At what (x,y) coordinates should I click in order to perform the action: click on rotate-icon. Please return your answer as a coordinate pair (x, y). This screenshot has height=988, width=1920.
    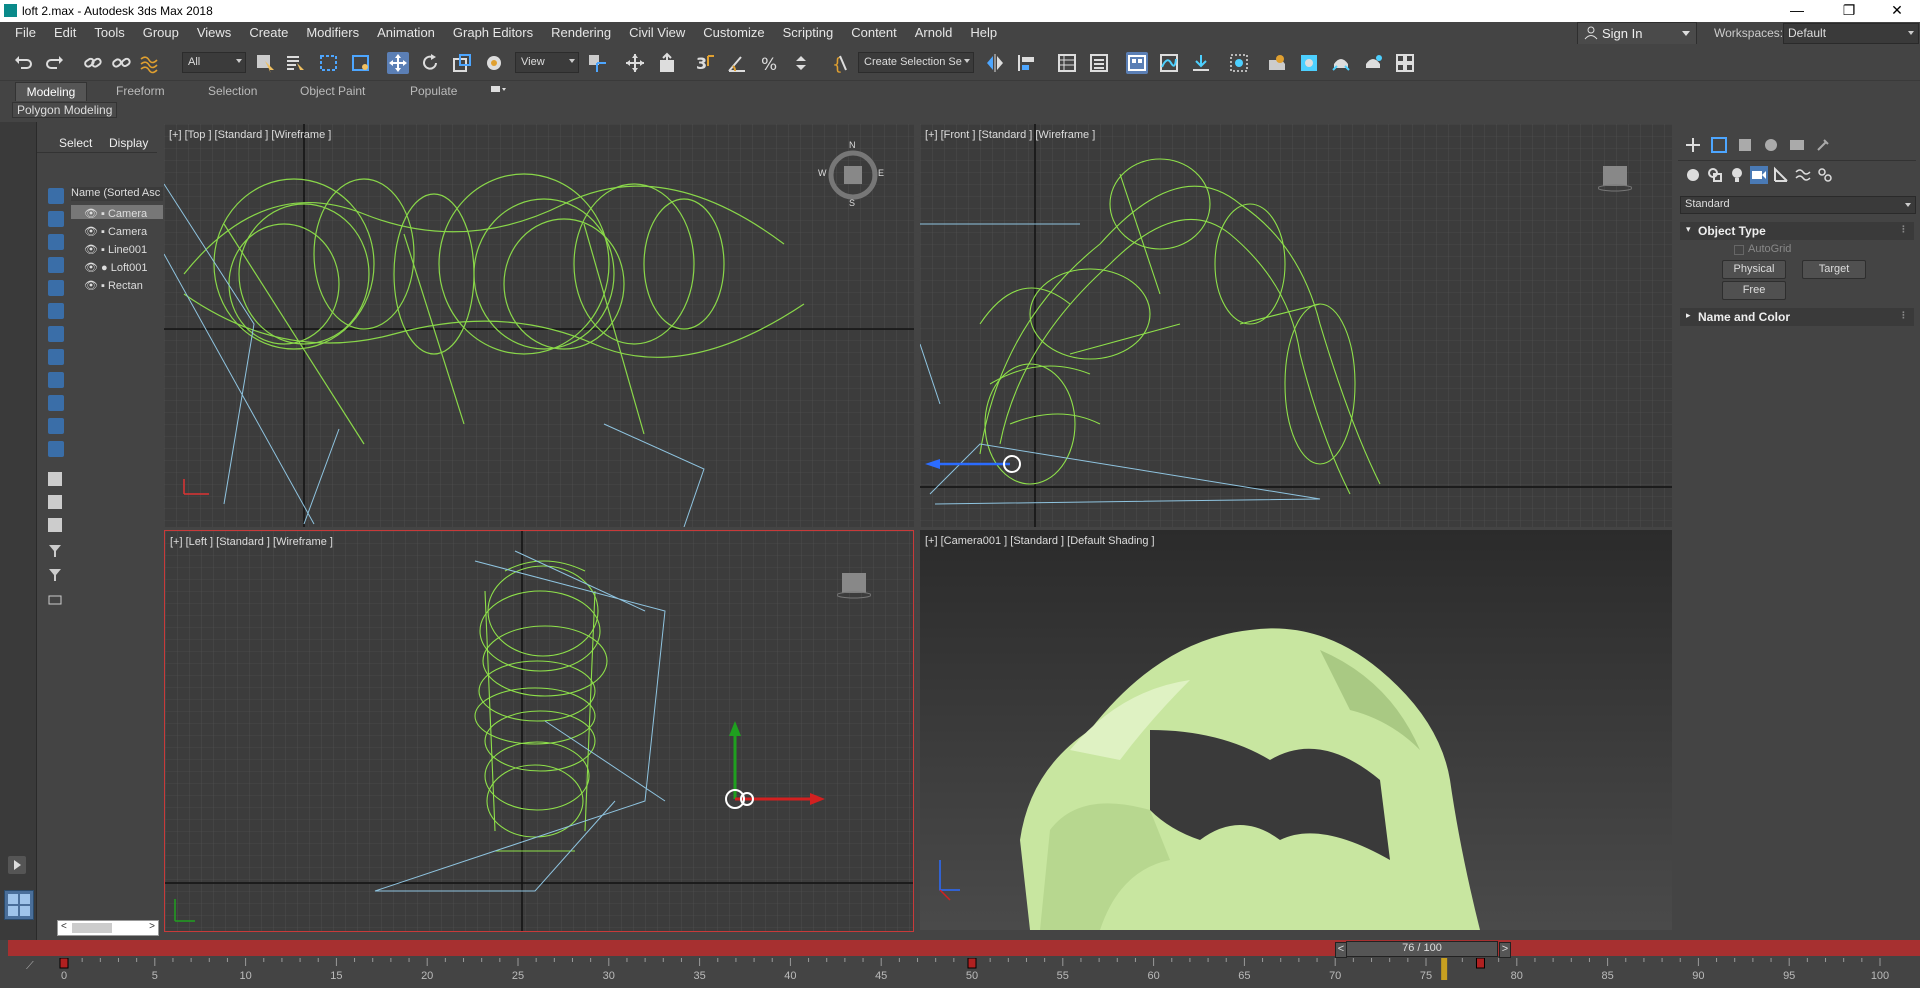
    Looking at the image, I should click on (430, 63).